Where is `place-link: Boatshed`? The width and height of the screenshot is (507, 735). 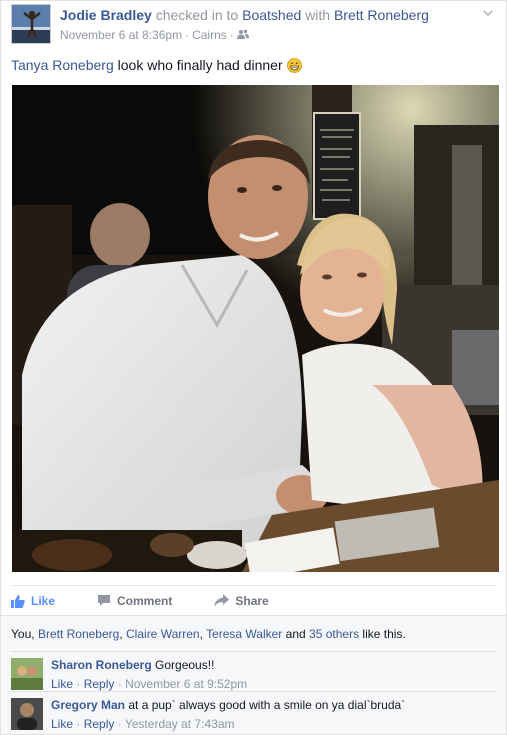 place-link: Boatshed is located at coordinates (271, 15).